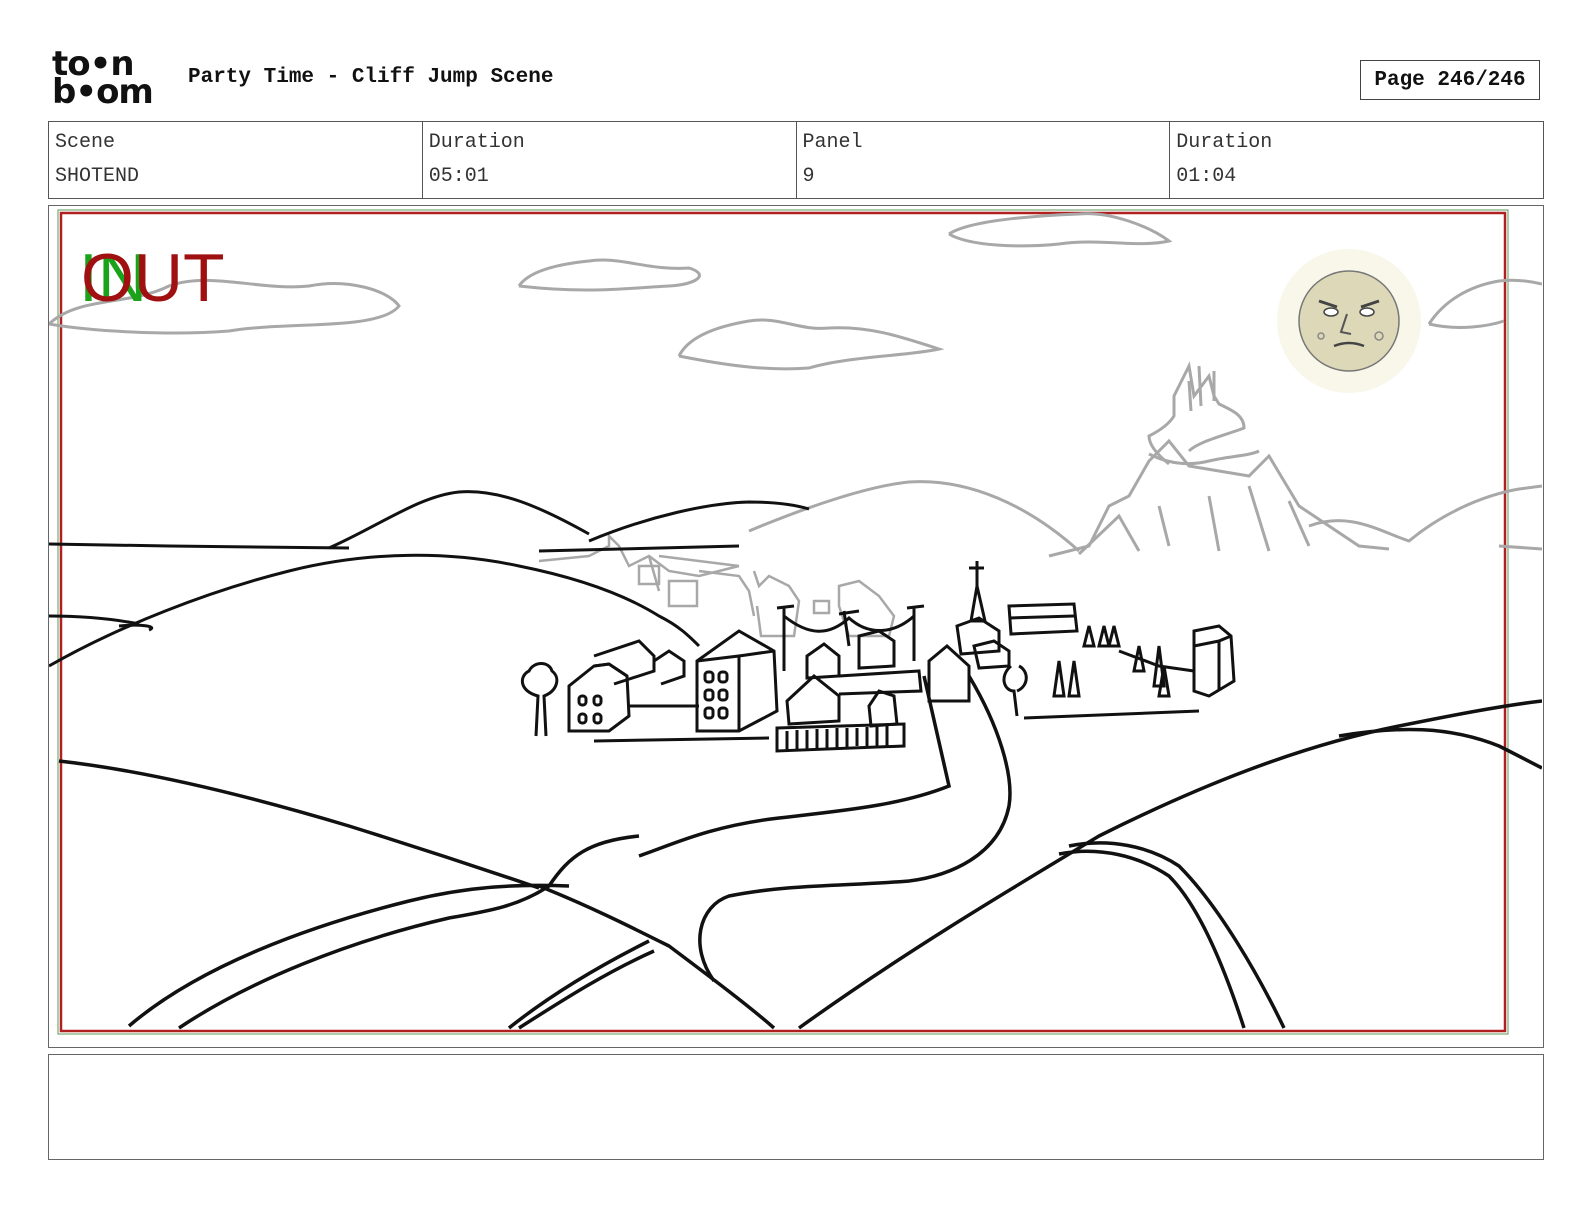 Image resolution: width=1584 pixels, height=1224 pixels. Describe the element at coordinates (878, 657) in the screenshot. I see `foreground-town` at that location.